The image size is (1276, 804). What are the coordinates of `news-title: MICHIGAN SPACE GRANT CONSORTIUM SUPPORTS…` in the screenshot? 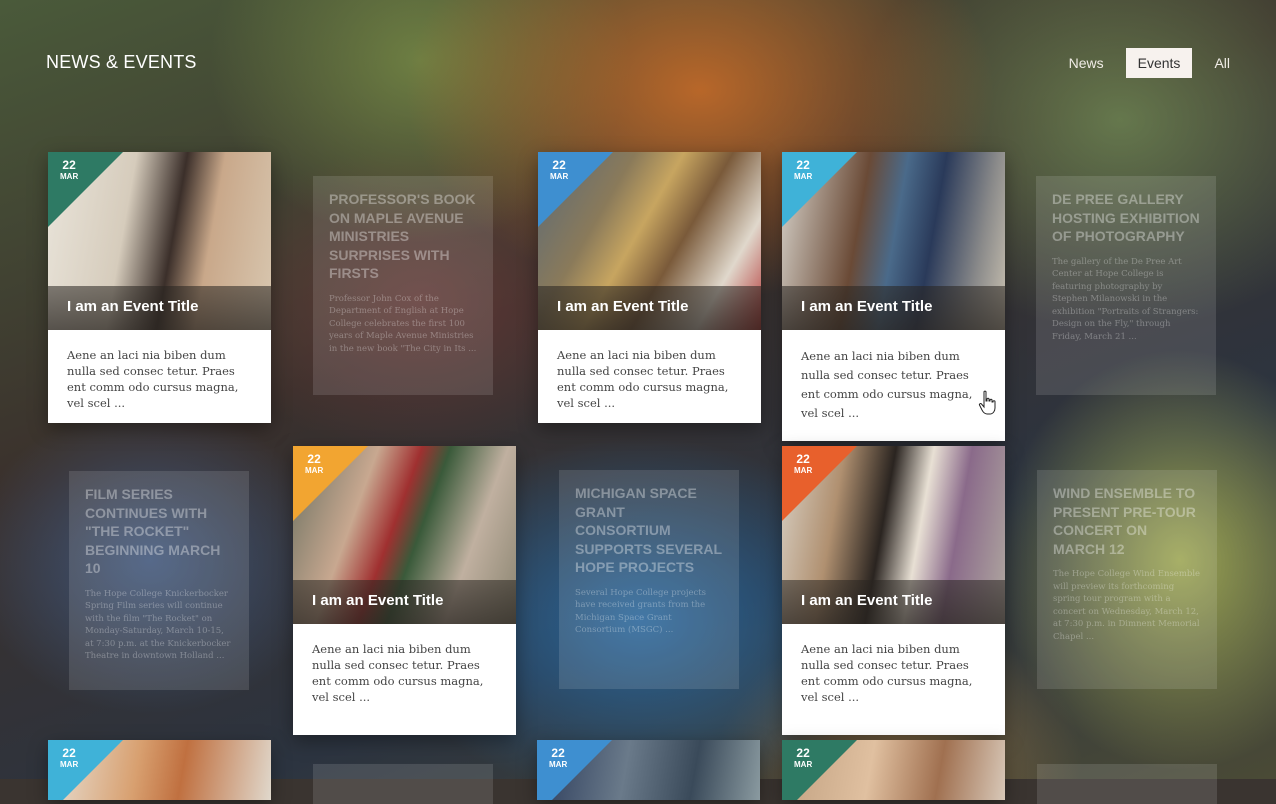 It's located at (648, 530).